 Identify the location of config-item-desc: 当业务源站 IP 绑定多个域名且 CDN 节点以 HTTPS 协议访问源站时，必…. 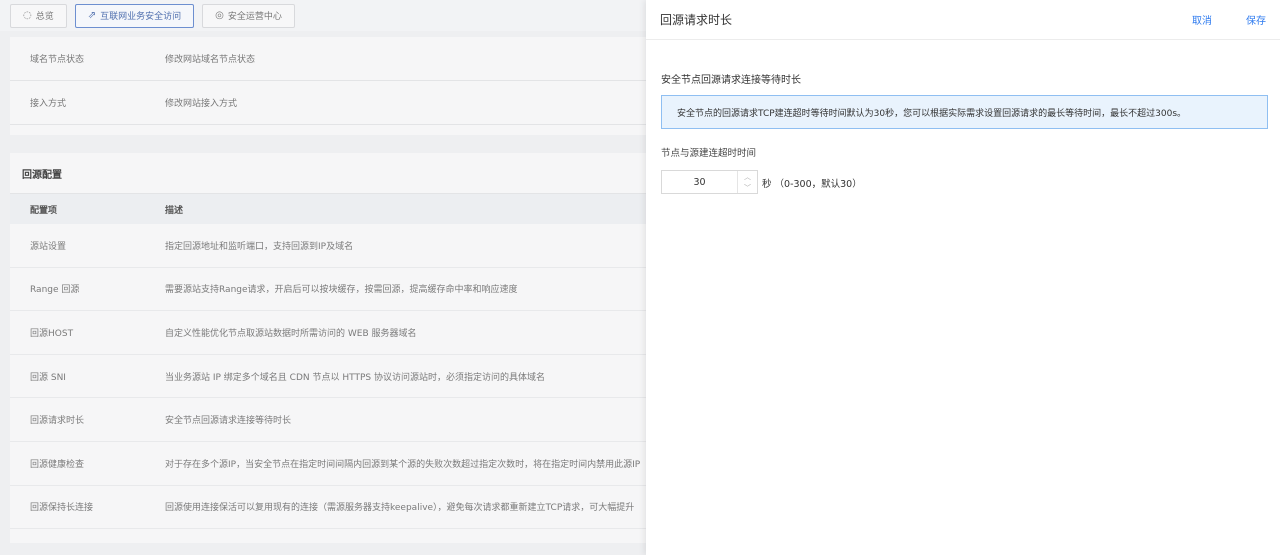
(355, 377).